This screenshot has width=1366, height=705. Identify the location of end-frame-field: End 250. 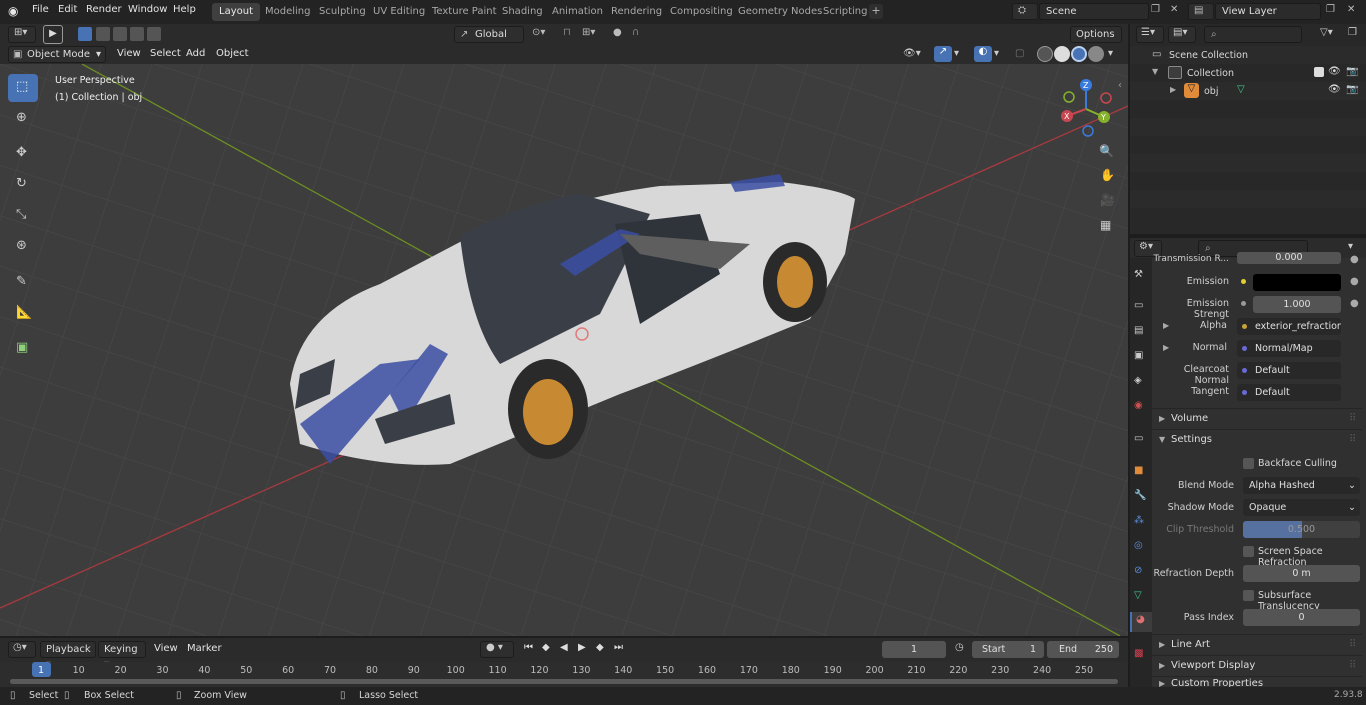
(1083, 649).